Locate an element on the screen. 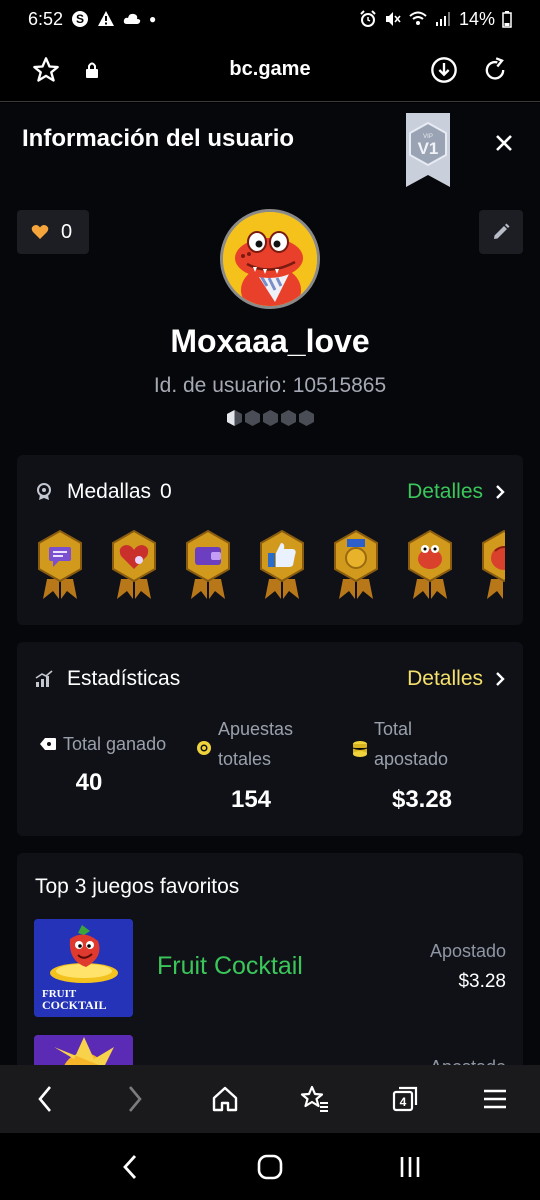 This screenshot has height=1200, width=540. reload-icon is located at coordinates (495, 68).